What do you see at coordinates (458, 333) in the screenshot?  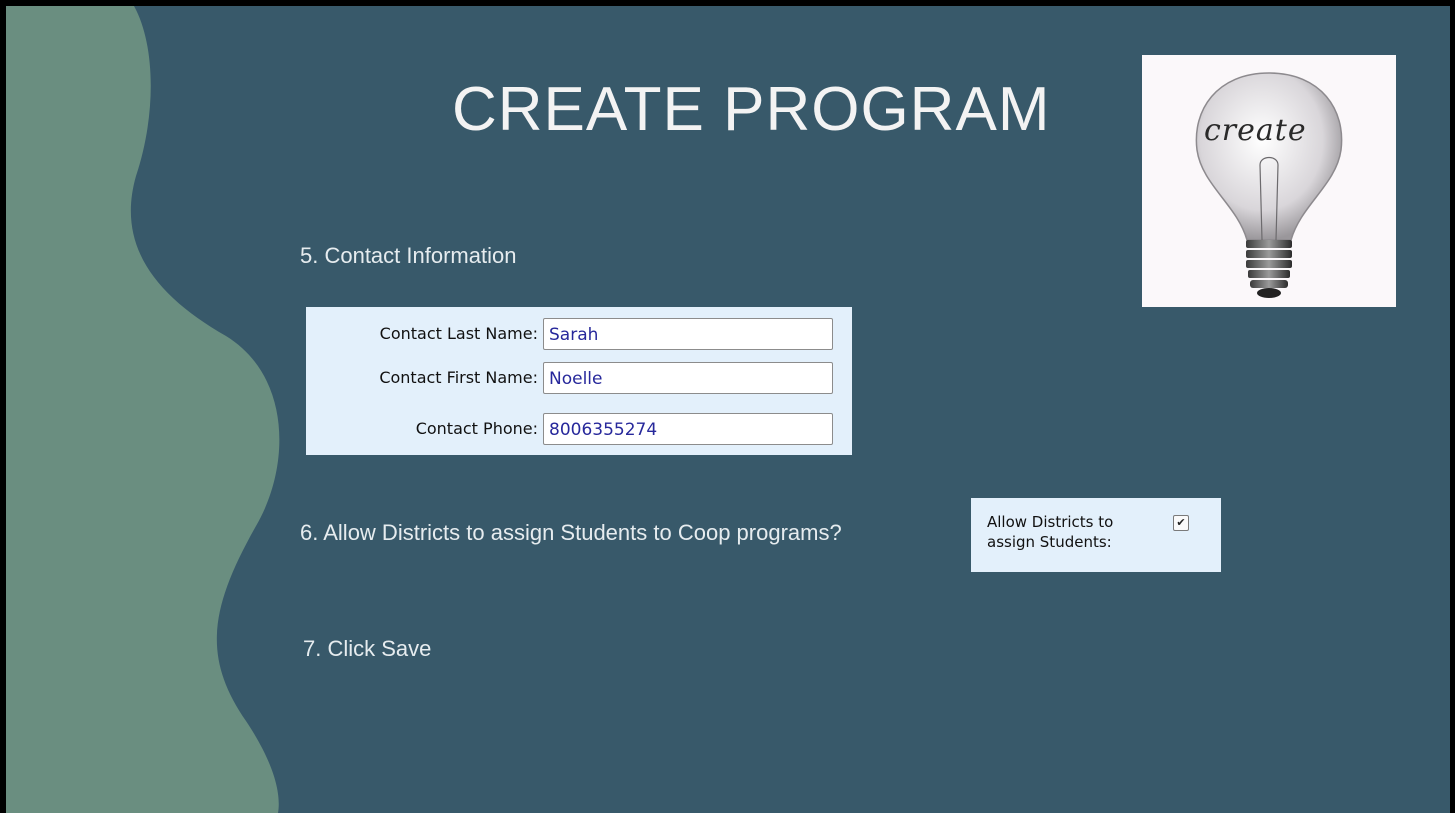 I see `contact-last-name-label: Contact Last Name:` at bounding box center [458, 333].